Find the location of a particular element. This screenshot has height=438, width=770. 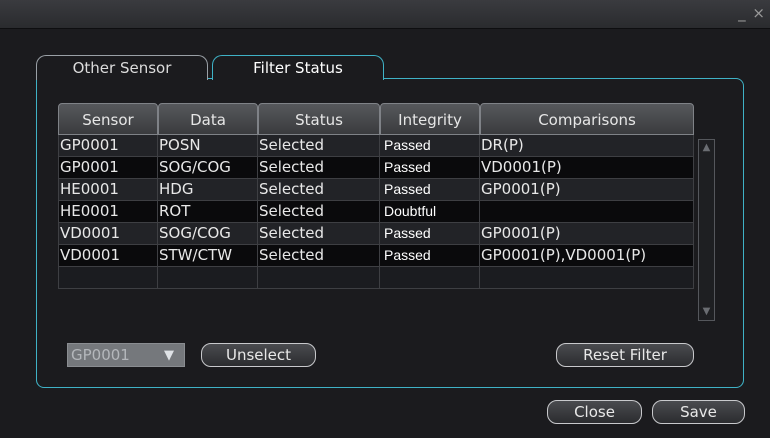

cell-comparisons: VD0001(P) is located at coordinates (587, 168).